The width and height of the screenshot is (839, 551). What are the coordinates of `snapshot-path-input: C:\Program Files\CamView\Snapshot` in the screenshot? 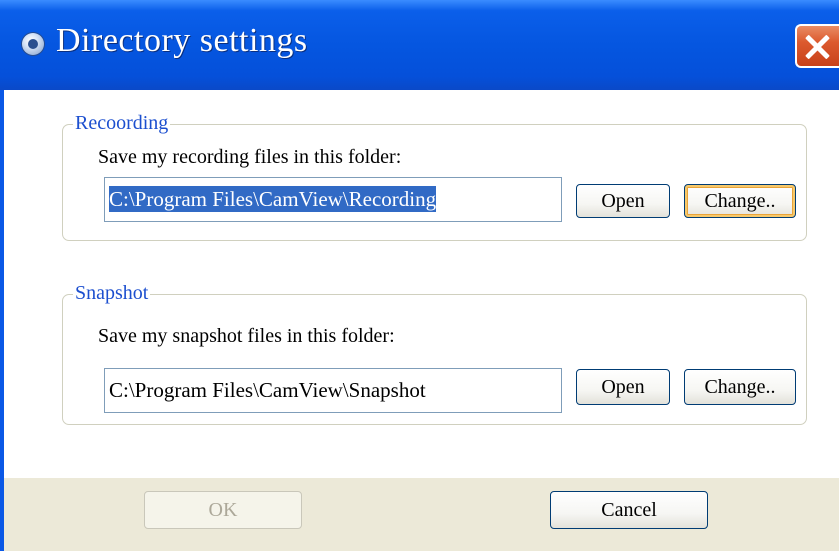 It's located at (333, 390).